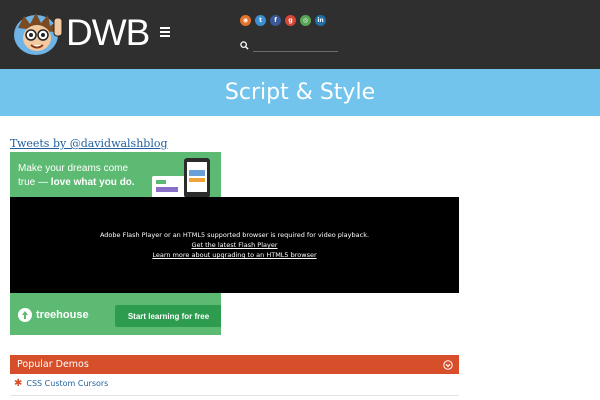  Describe the element at coordinates (67, 384) in the screenshot. I see `demo-link: CSS Custom Cursors` at that location.